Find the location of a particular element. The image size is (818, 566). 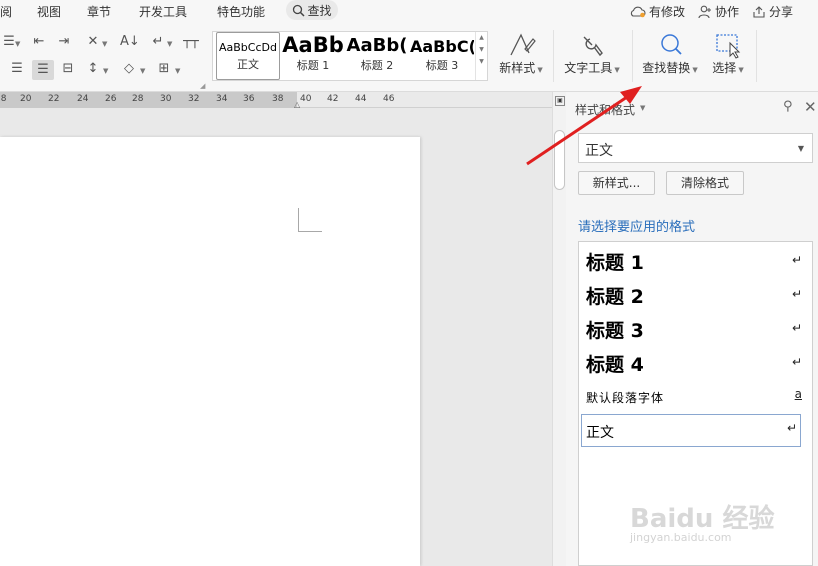

share-button: 分享 is located at coordinates (772, 11).